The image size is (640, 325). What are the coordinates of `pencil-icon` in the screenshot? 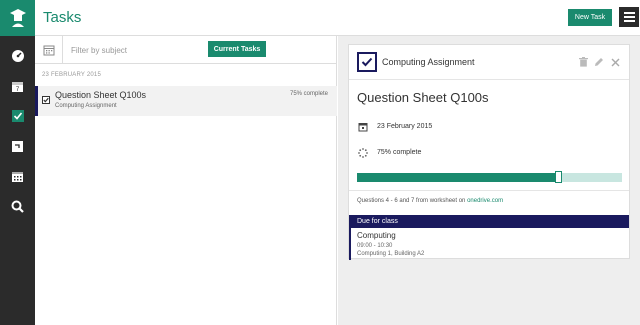 It's located at (599, 62).